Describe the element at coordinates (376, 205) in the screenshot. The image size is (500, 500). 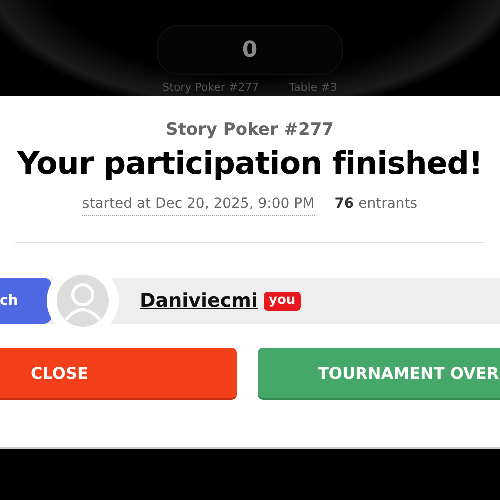
I see `entrant-count: 76 entrants` at that location.